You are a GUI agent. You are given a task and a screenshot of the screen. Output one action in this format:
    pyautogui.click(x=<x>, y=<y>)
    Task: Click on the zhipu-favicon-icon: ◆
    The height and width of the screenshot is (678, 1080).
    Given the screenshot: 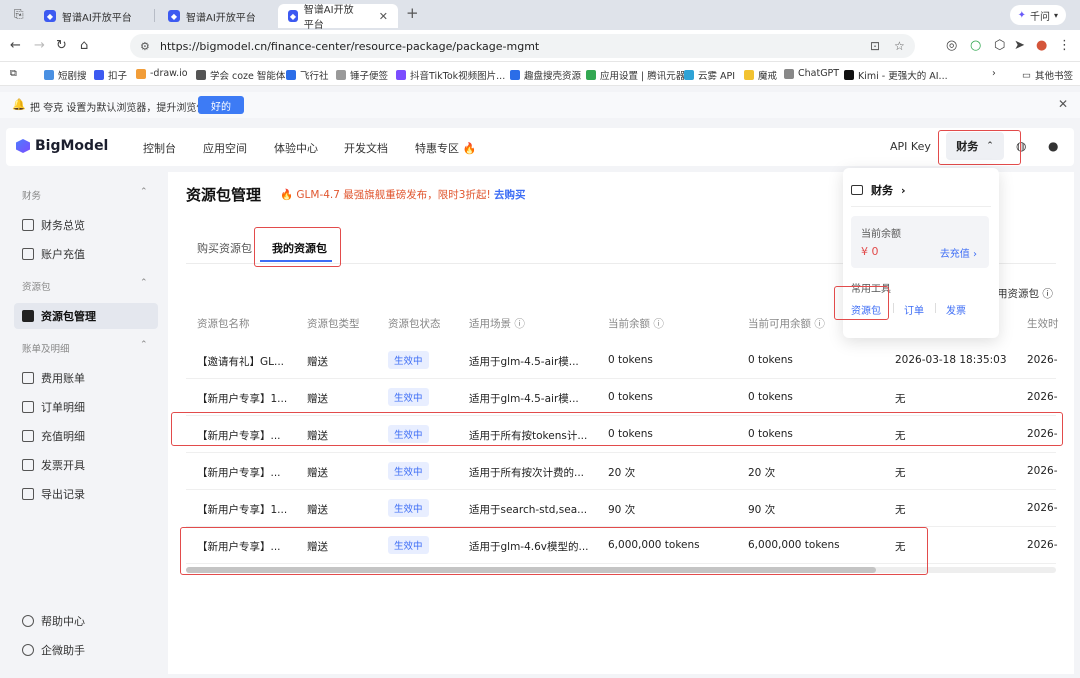 What is the action you would take?
    pyautogui.click(x=50, y=16)
    